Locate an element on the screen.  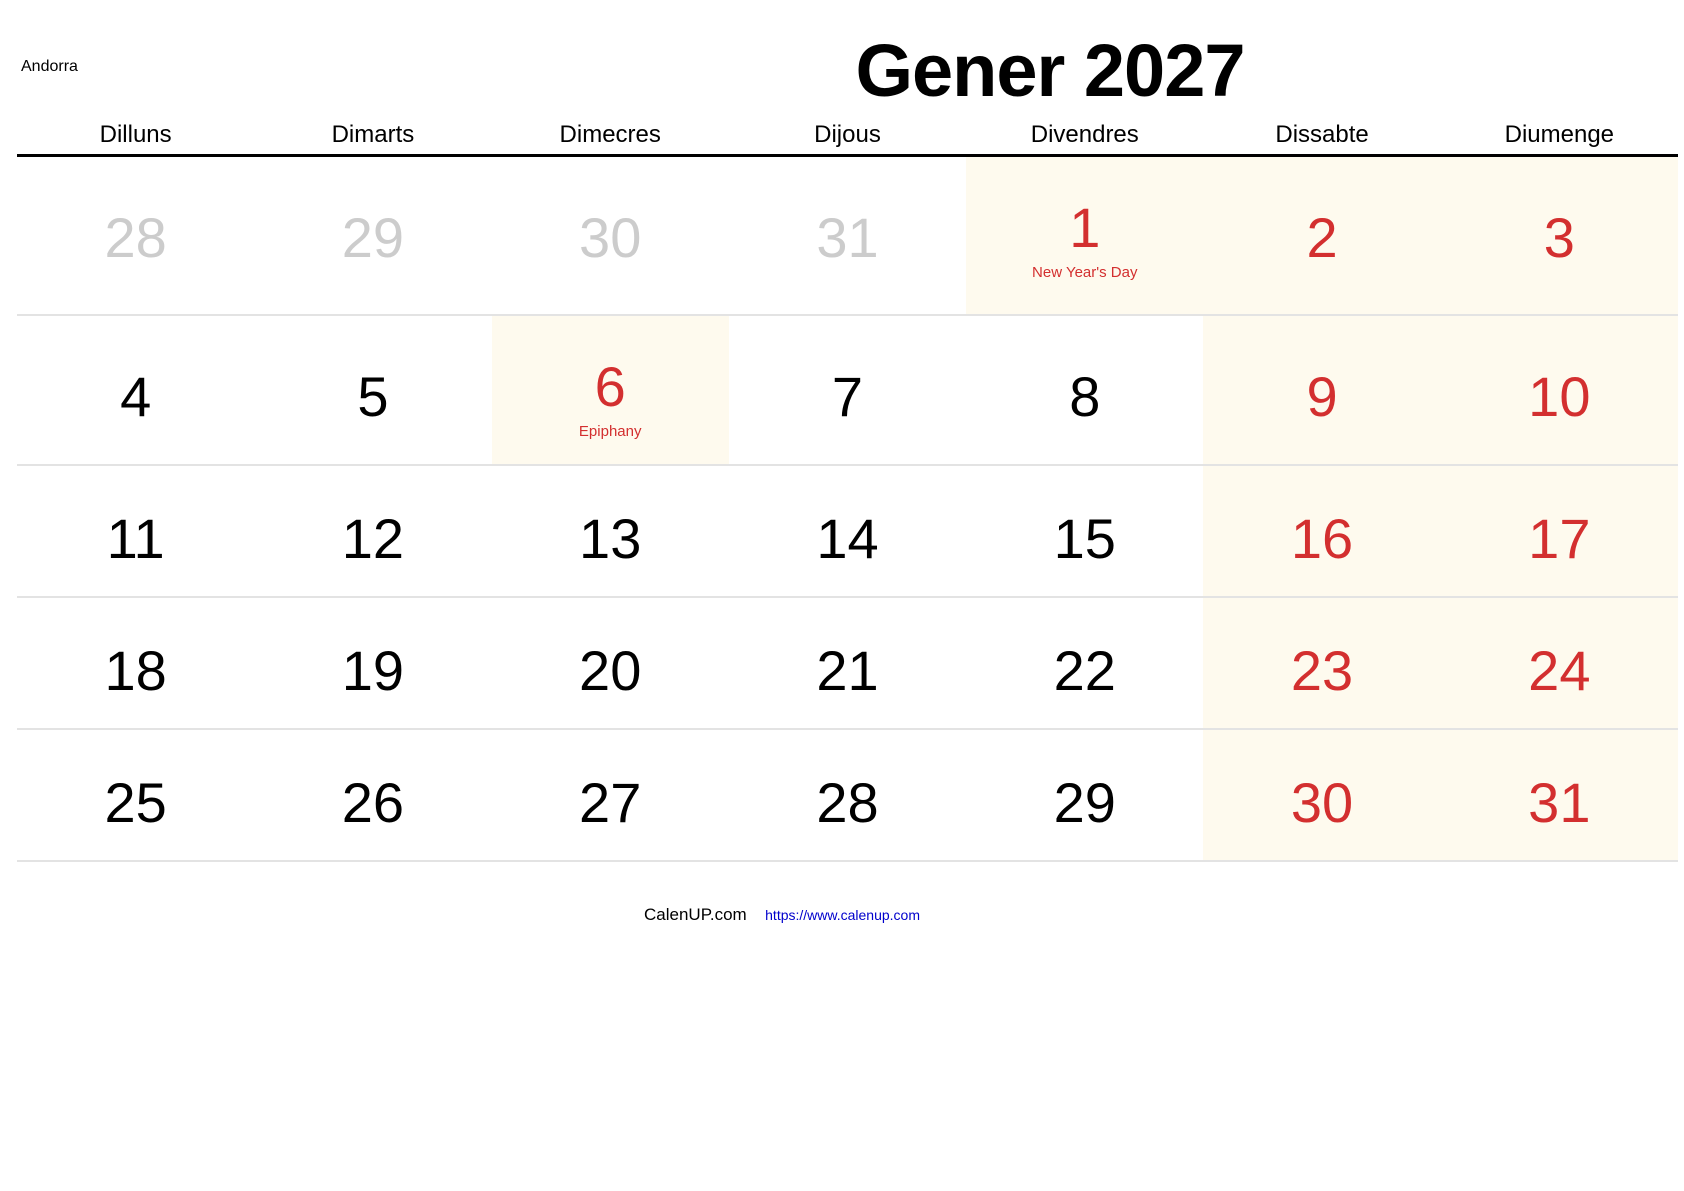
day-number: 9 is located at coordinates (1322, 396).